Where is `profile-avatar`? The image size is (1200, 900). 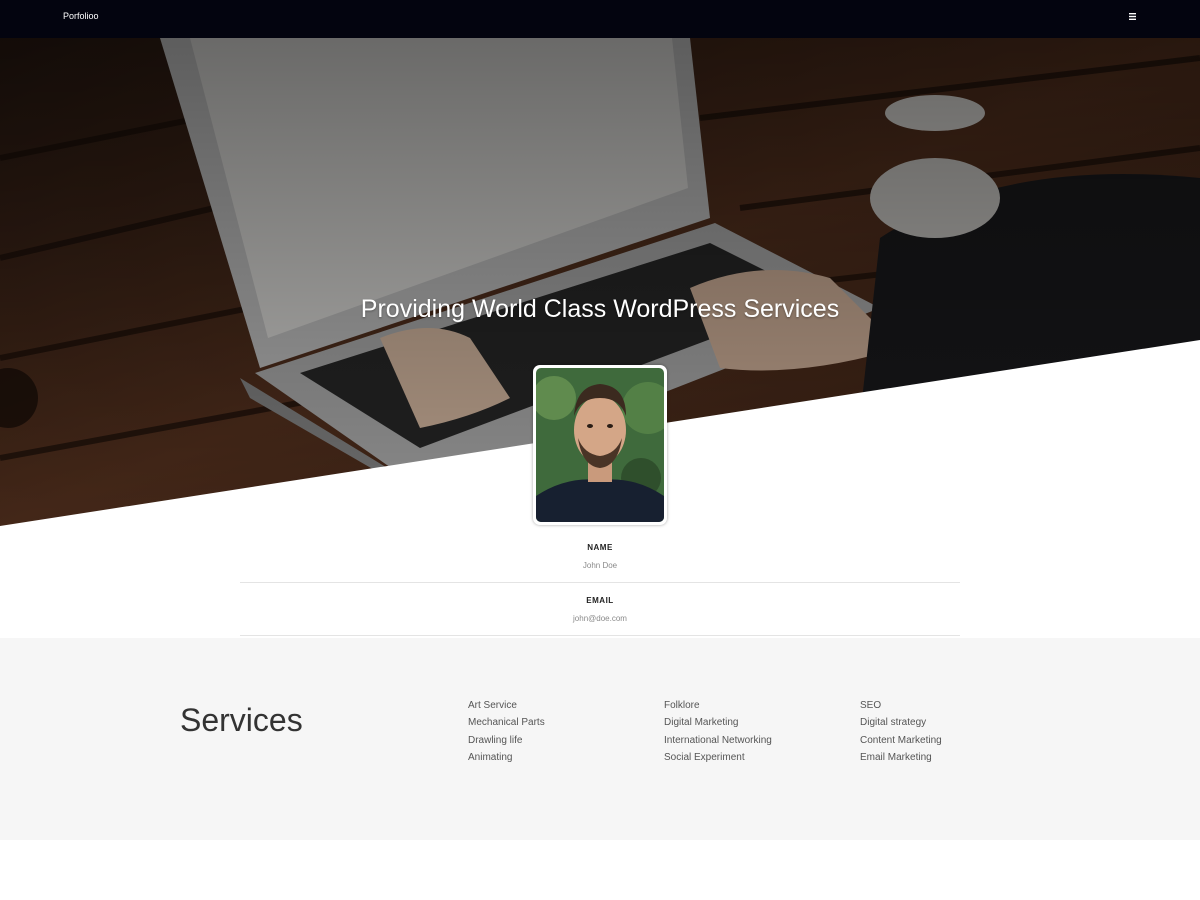
profile-avatar is located at coordinates (600, 445).